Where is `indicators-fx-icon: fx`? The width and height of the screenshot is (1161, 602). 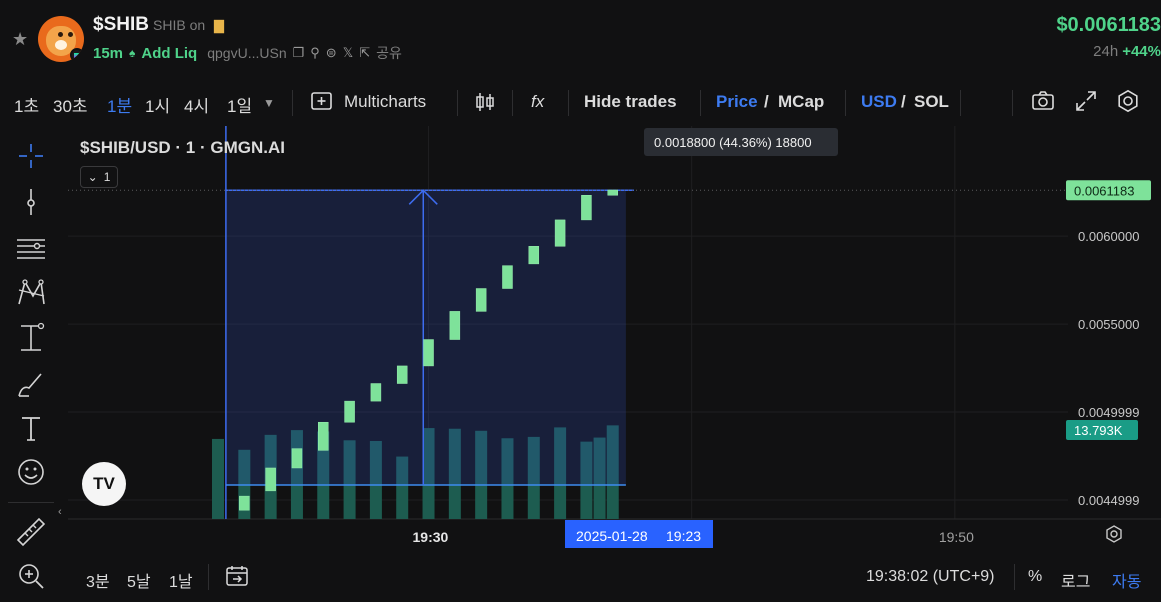 indicators-fx-icon: fx is located at coordinates (537, 102).